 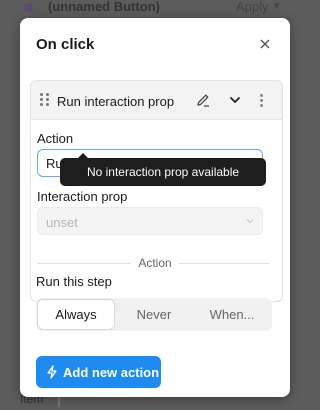 What do you see at coordinates (74, 281) in the screenshot?
I see `run-this-step-label: Run this step` at bounding box center [74, 281].